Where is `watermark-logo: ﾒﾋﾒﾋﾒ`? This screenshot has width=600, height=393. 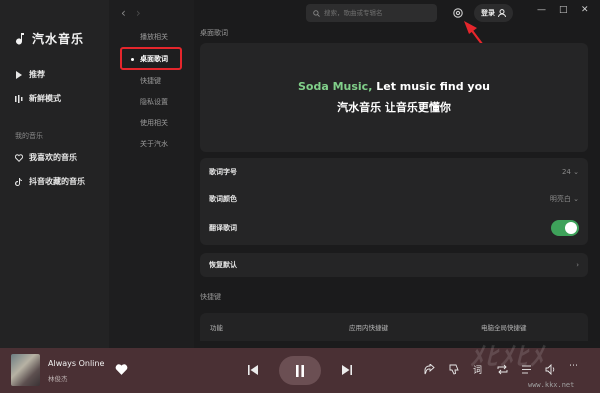
watermark-logo: ﾒﾋﾒﾋﾒ is located at coordinates (508, 357).